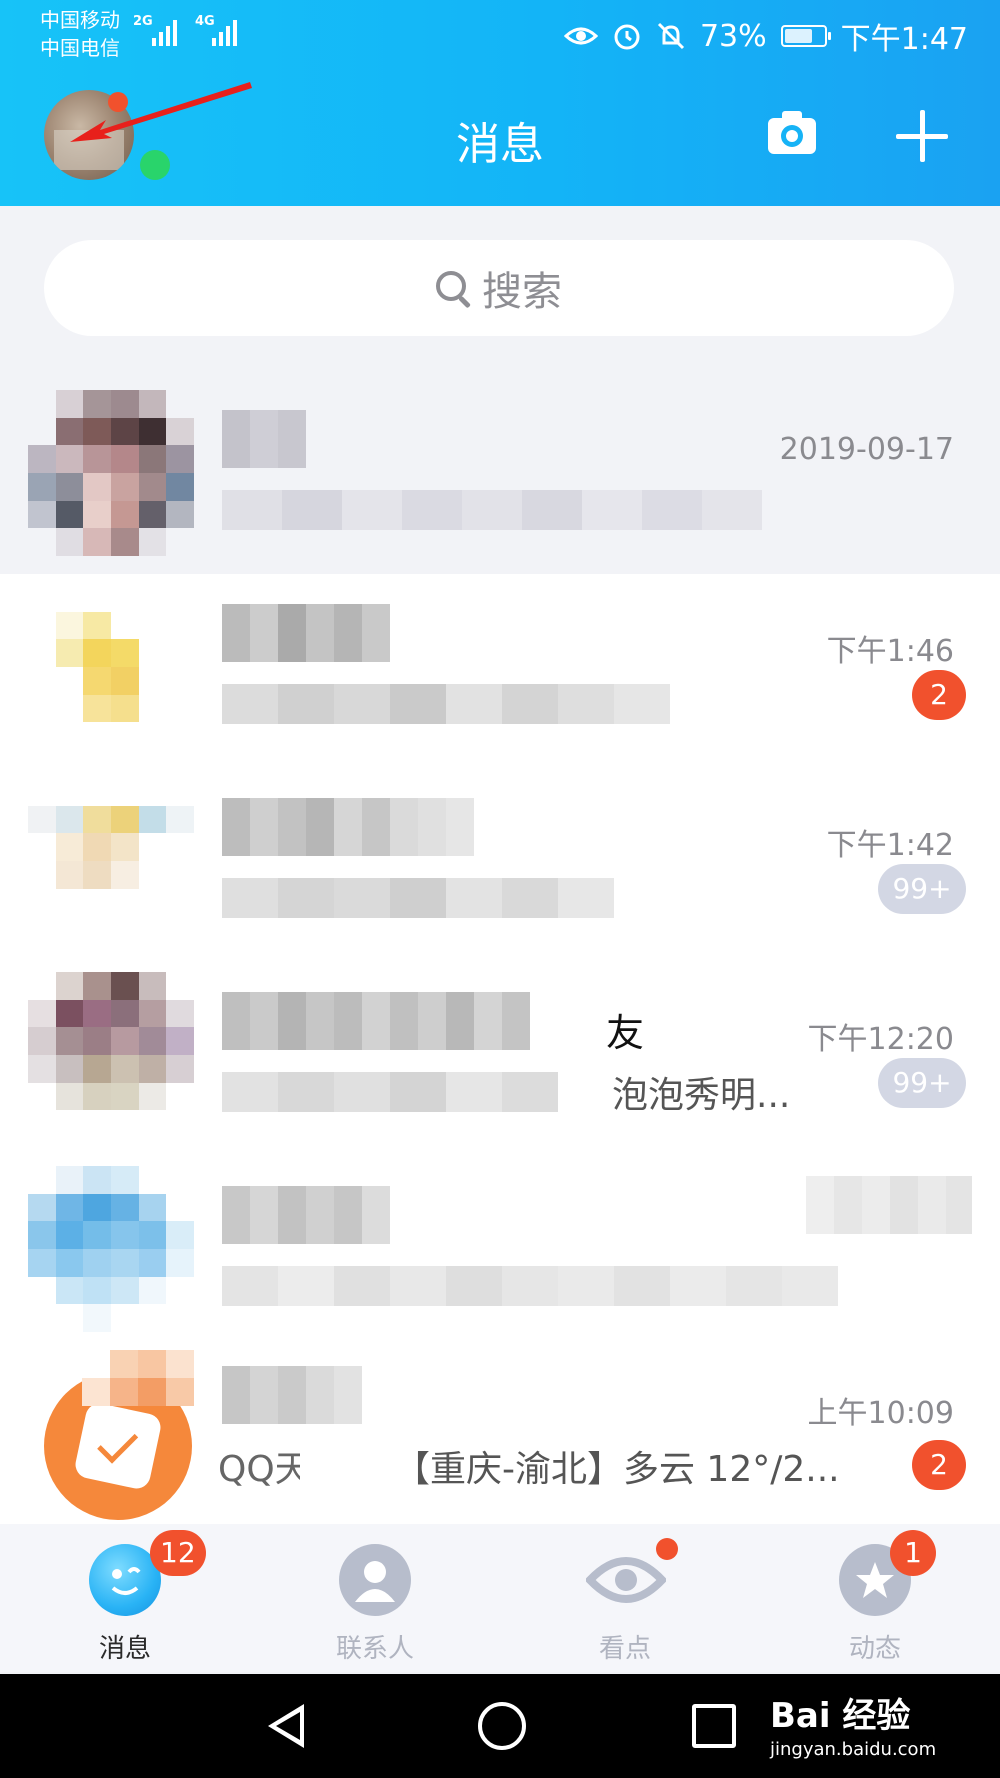 The width and height of the screenshot is (1000, 1778). Describe the element at coordinates (286, 1726) in the screenshot. I see `back-icon` at that location.